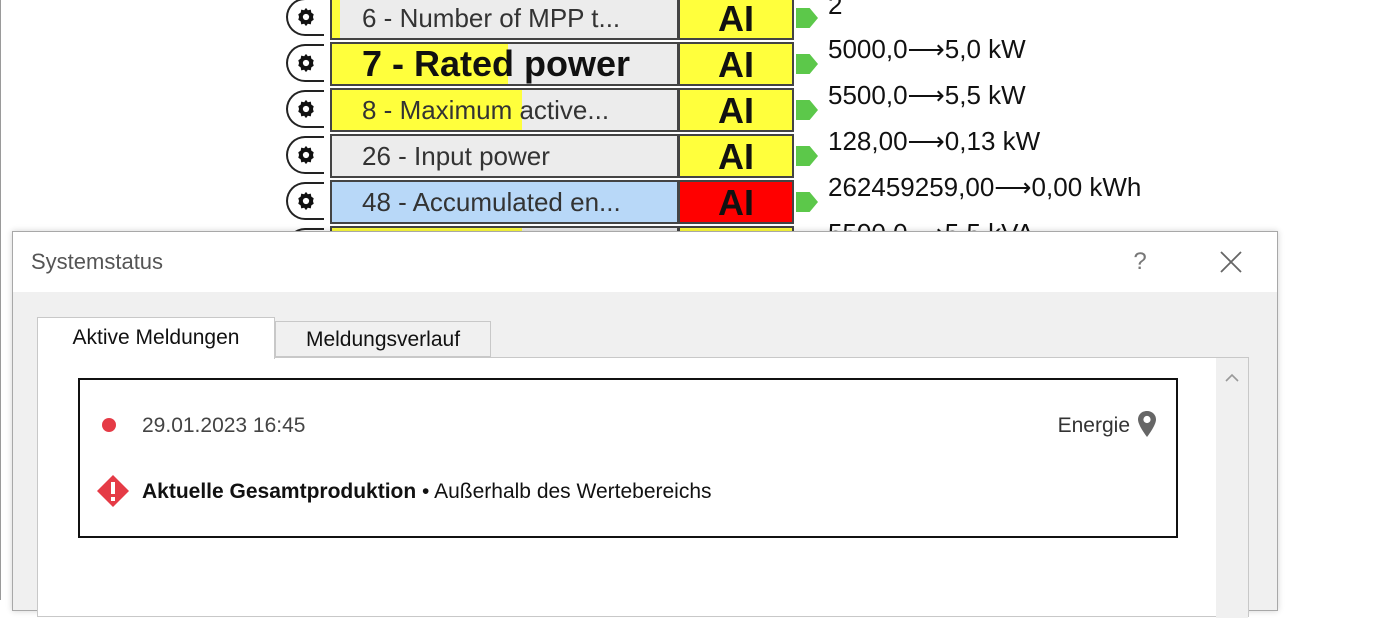 The width and height of the screenshot is (1376, 618). What do you see at coordinates (97, 261) in the screenshot?
I see `dialog-title: Systemstatus` at bounding box center [97, 261].